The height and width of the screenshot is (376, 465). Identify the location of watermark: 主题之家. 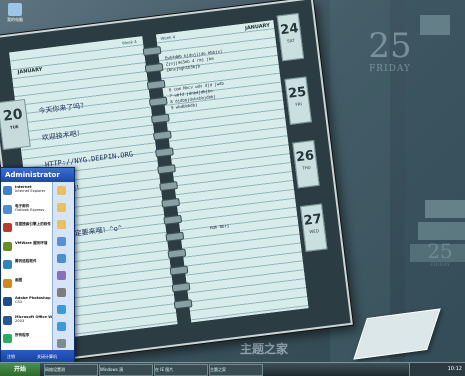
(264, 349).